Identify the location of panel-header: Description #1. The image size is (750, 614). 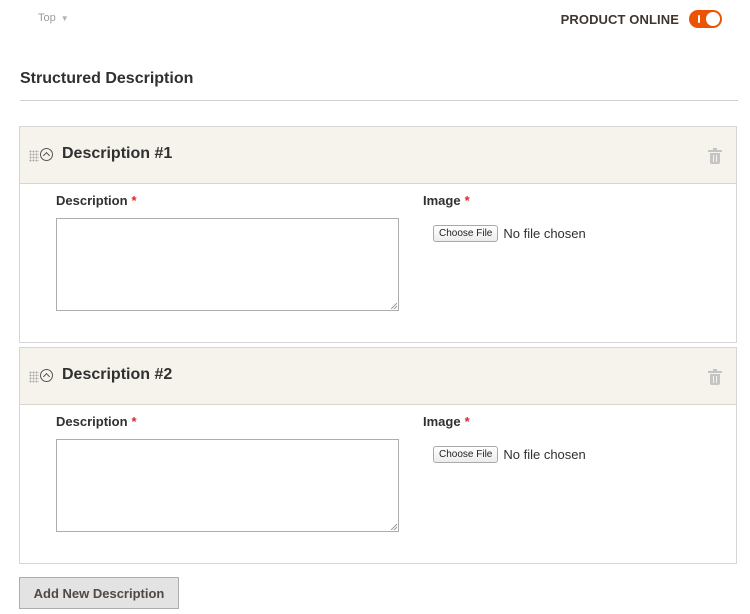
(378, 155).